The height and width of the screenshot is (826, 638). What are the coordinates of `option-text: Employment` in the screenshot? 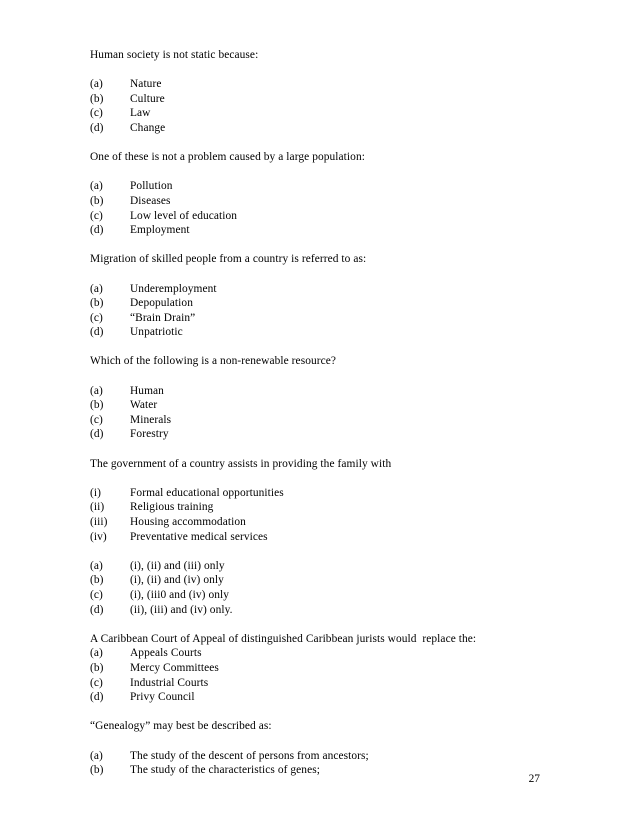 It's located at (160, 230).